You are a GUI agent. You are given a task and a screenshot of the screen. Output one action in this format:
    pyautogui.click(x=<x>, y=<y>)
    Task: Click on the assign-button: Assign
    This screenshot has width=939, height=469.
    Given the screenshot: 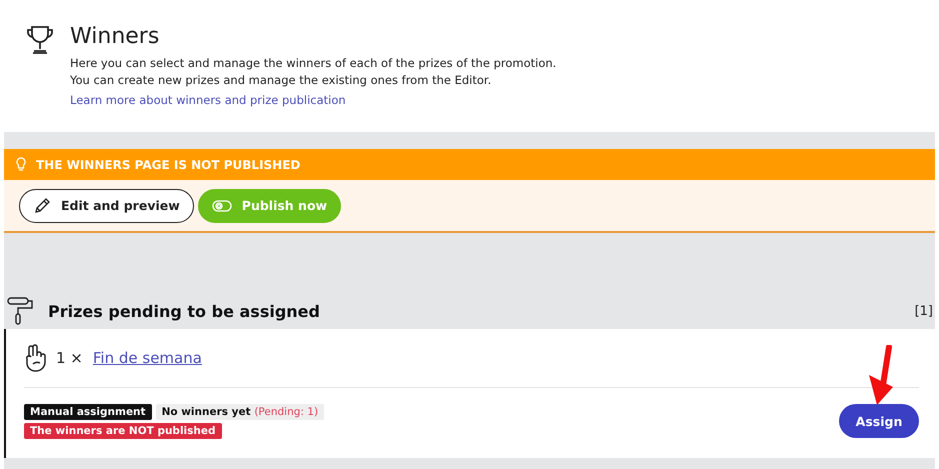 What is the action you would take?
    pyautogui.click(x=879, y=421)
    